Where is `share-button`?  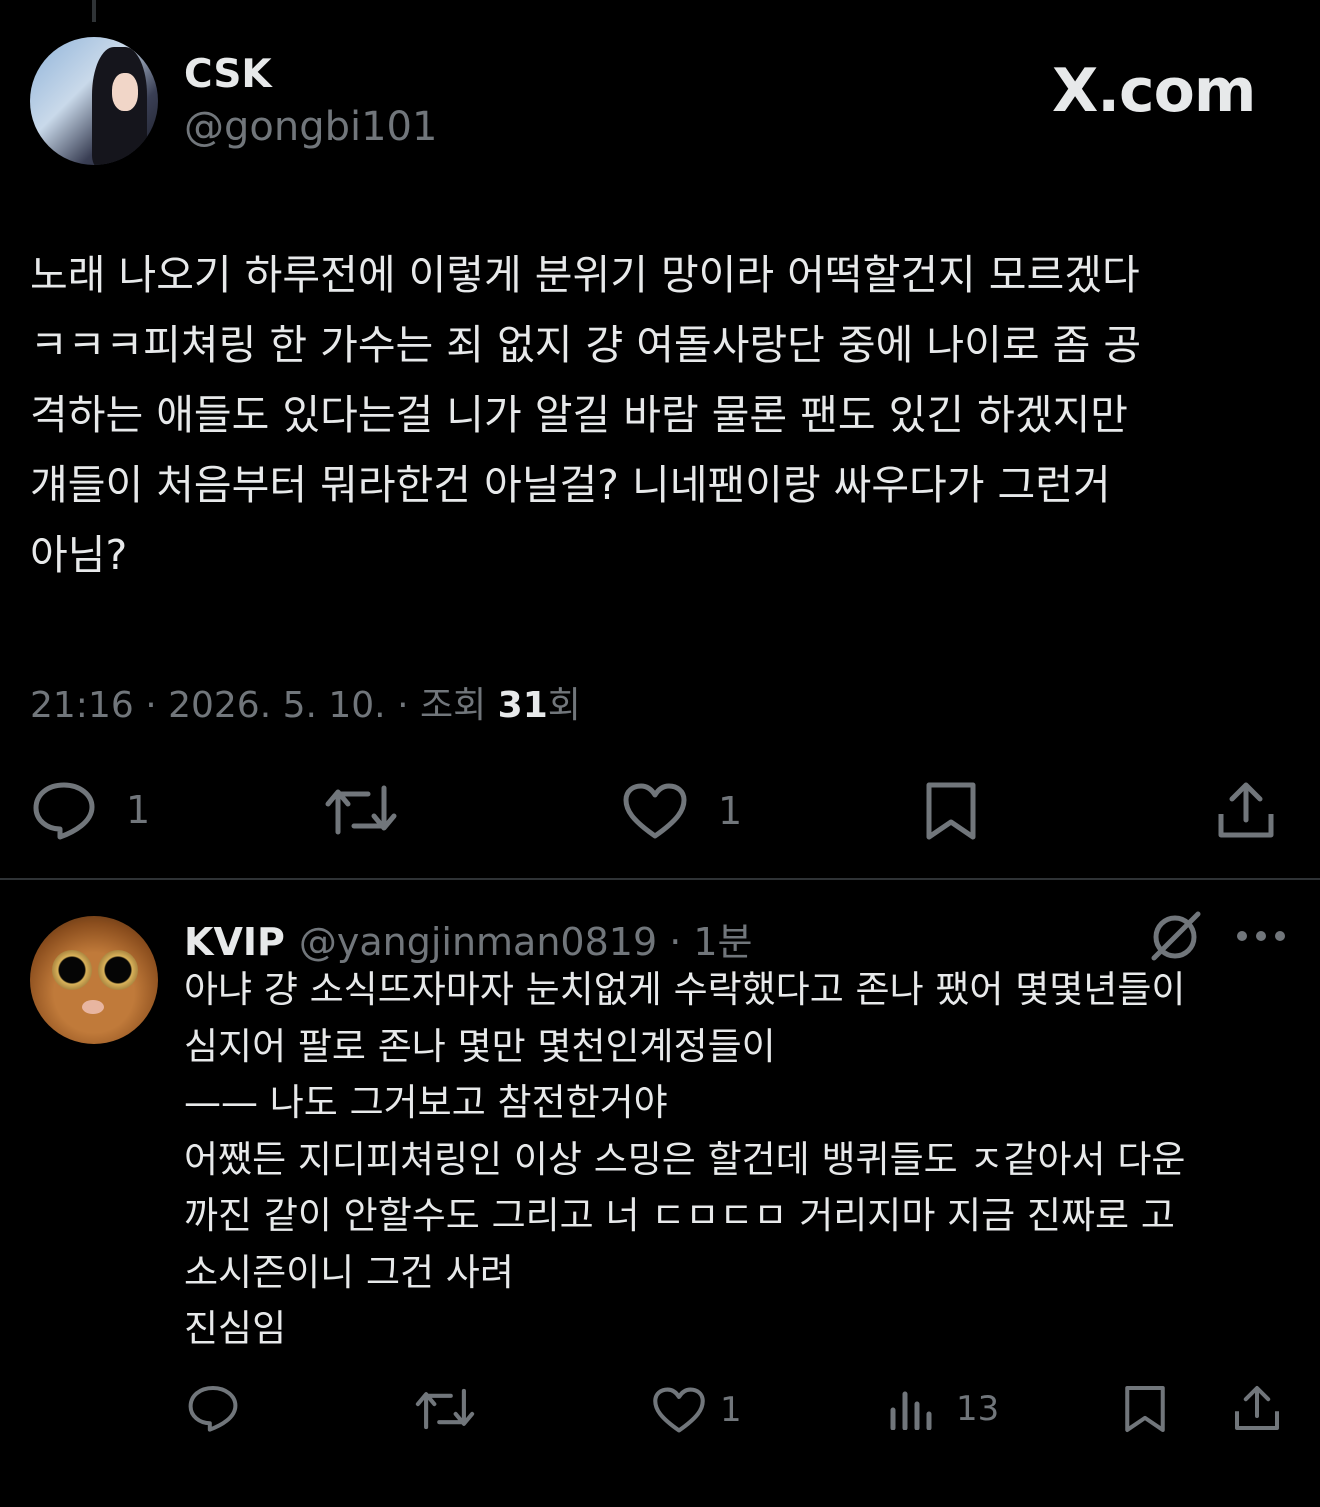
share-button is located at coordinates (1246, 810).